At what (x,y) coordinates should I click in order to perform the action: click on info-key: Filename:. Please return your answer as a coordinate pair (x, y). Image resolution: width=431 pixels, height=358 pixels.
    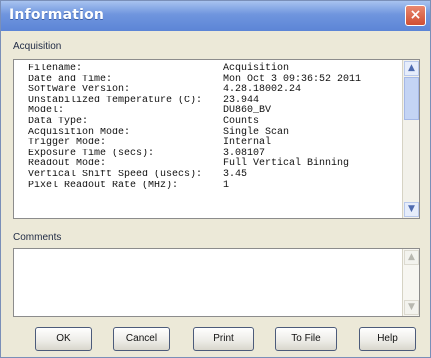
    Looking at the image, I should click on (55, 69).